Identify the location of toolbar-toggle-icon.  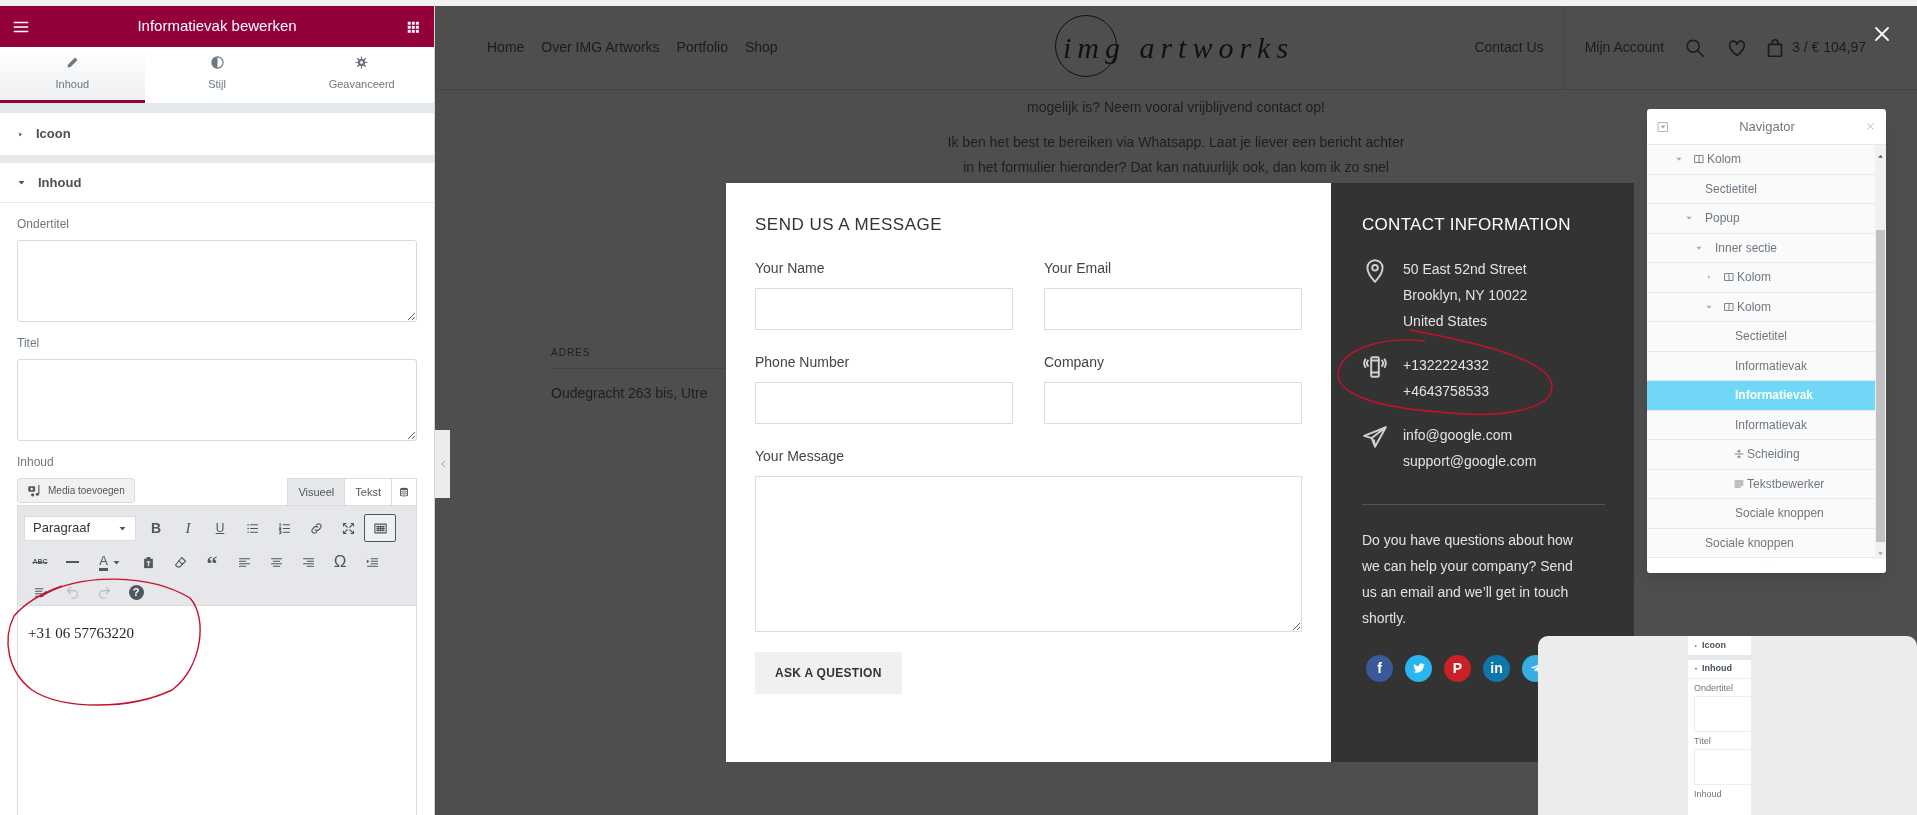
(380, 528).